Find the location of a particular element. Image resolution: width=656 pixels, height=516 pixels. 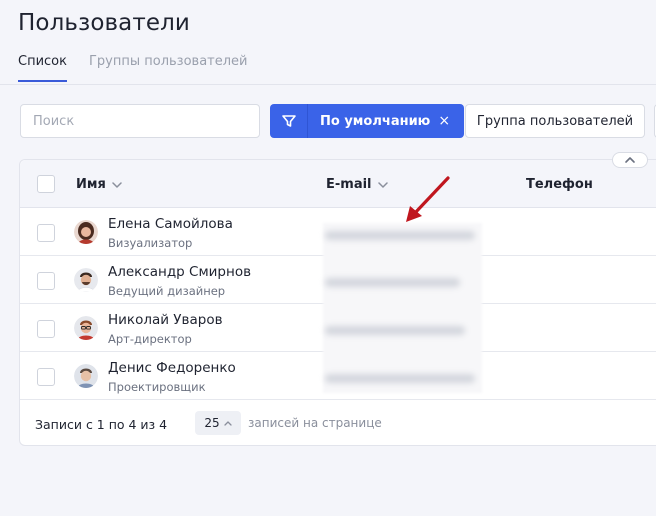

per-page-select: 25 is located at coordinates (218, 423).